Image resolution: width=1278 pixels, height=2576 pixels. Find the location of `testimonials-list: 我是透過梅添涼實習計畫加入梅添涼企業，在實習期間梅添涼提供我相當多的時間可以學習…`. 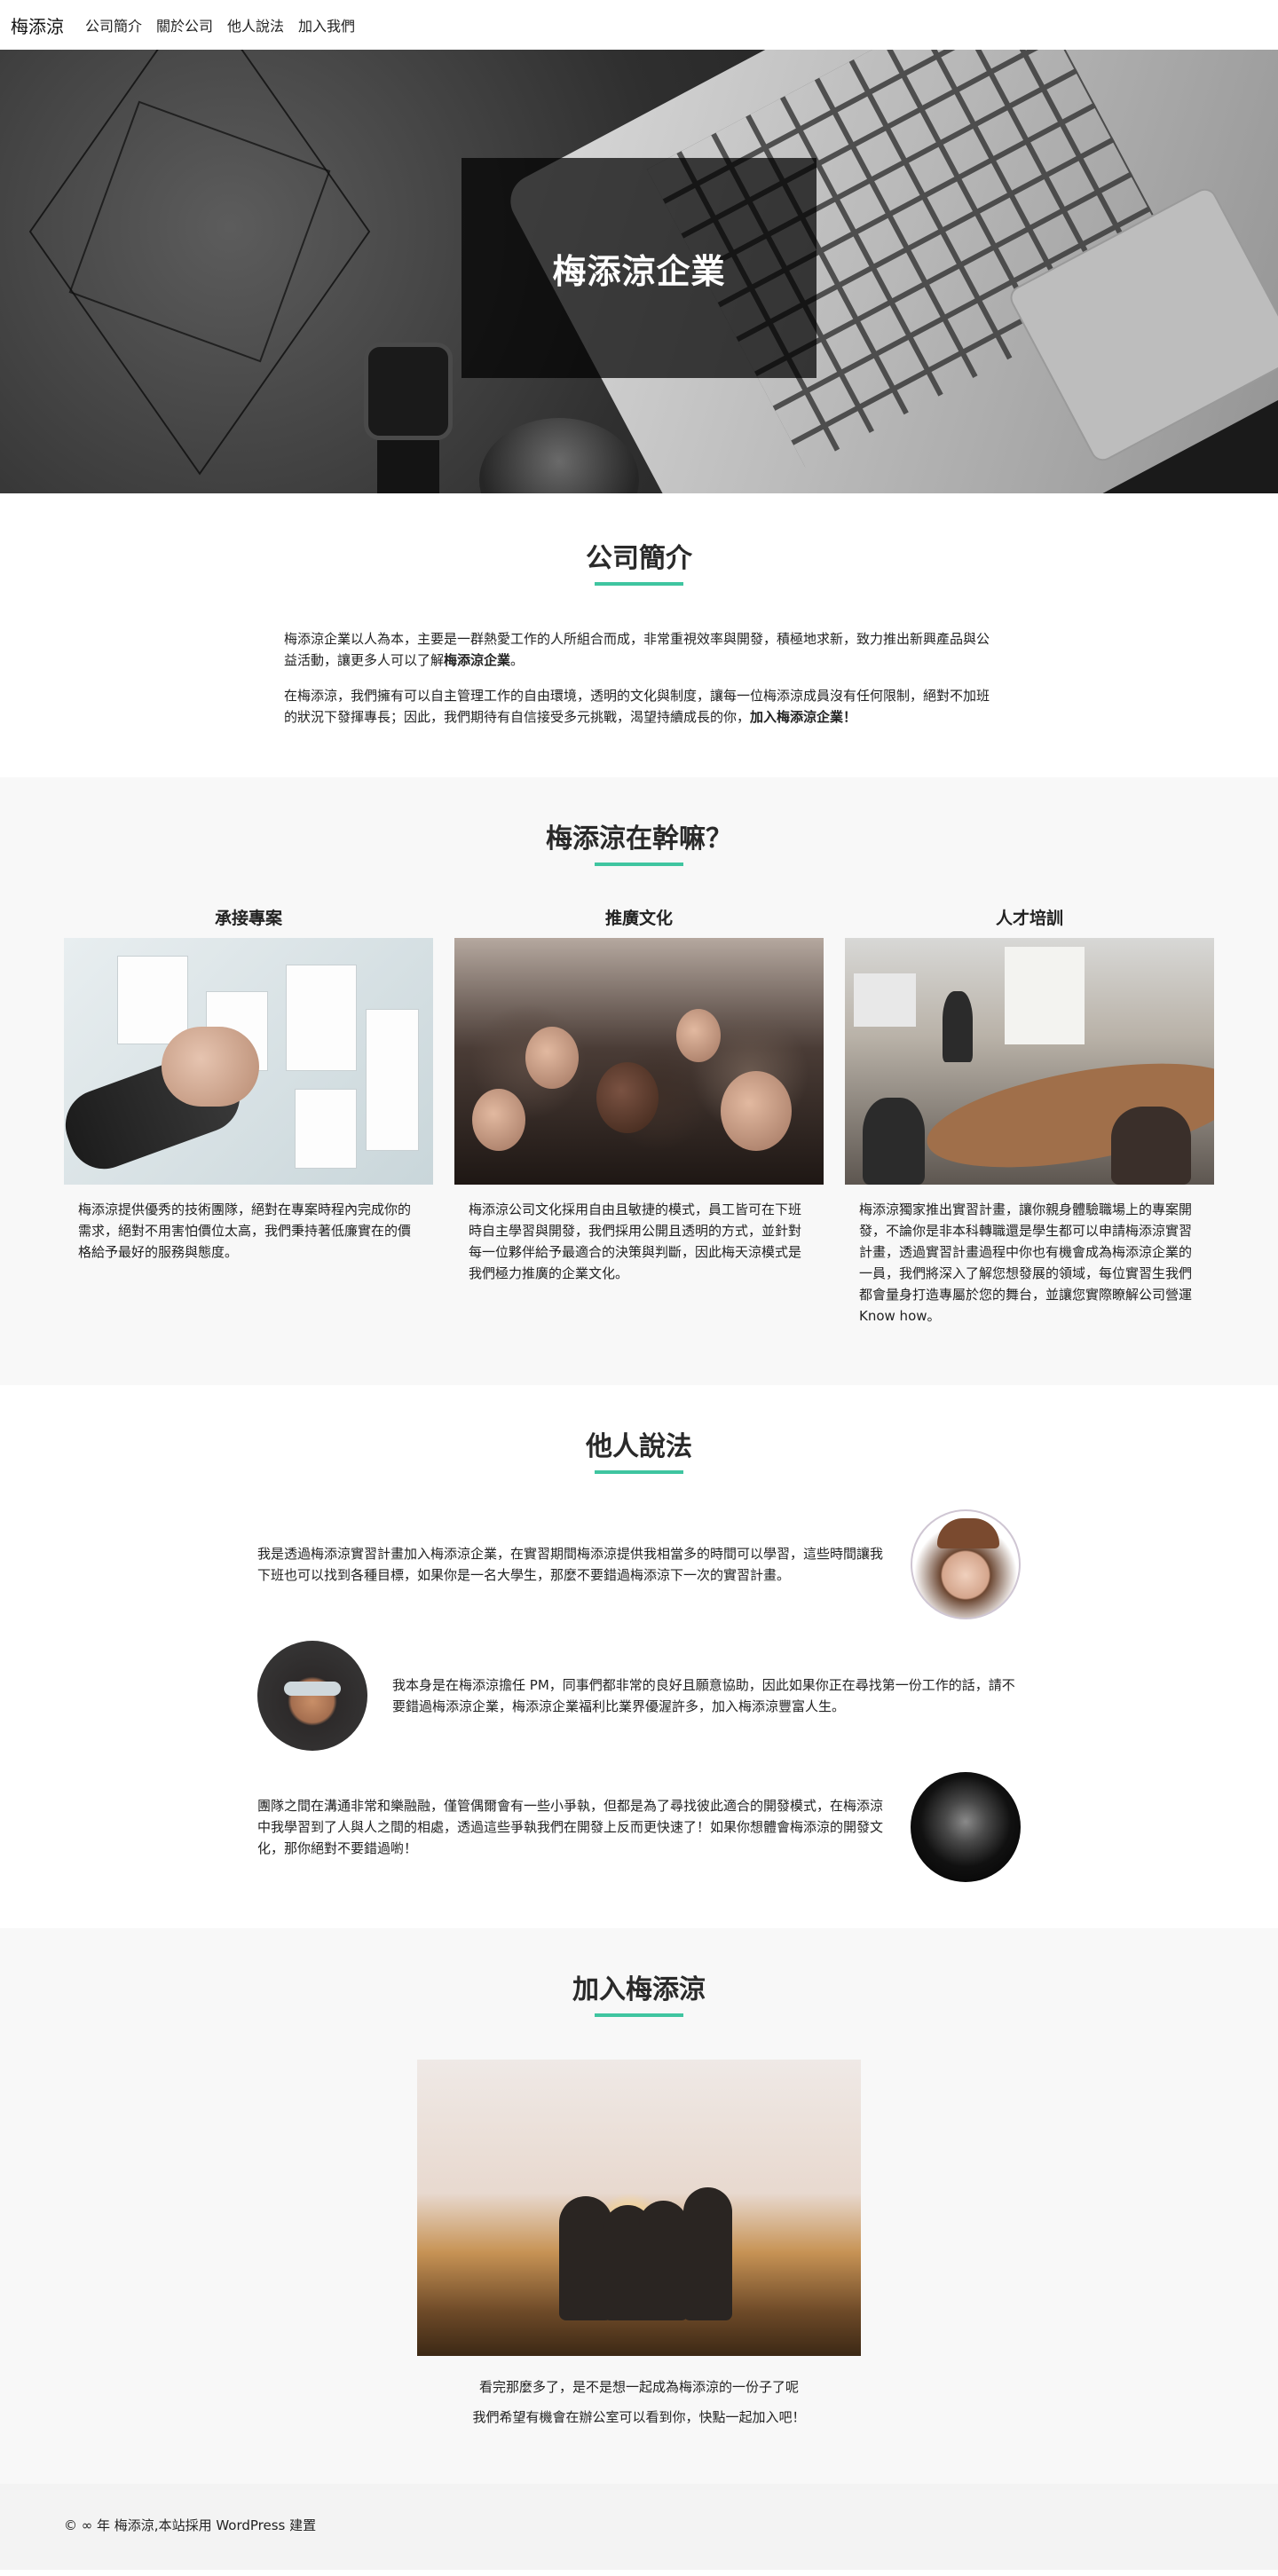

testimonials-list: 我是透過梅添涼實習計畫加入梅添涼企業，在實習期間梅添涼提供我相當多的時間可以學習… is located at coordinates (639, 1696).